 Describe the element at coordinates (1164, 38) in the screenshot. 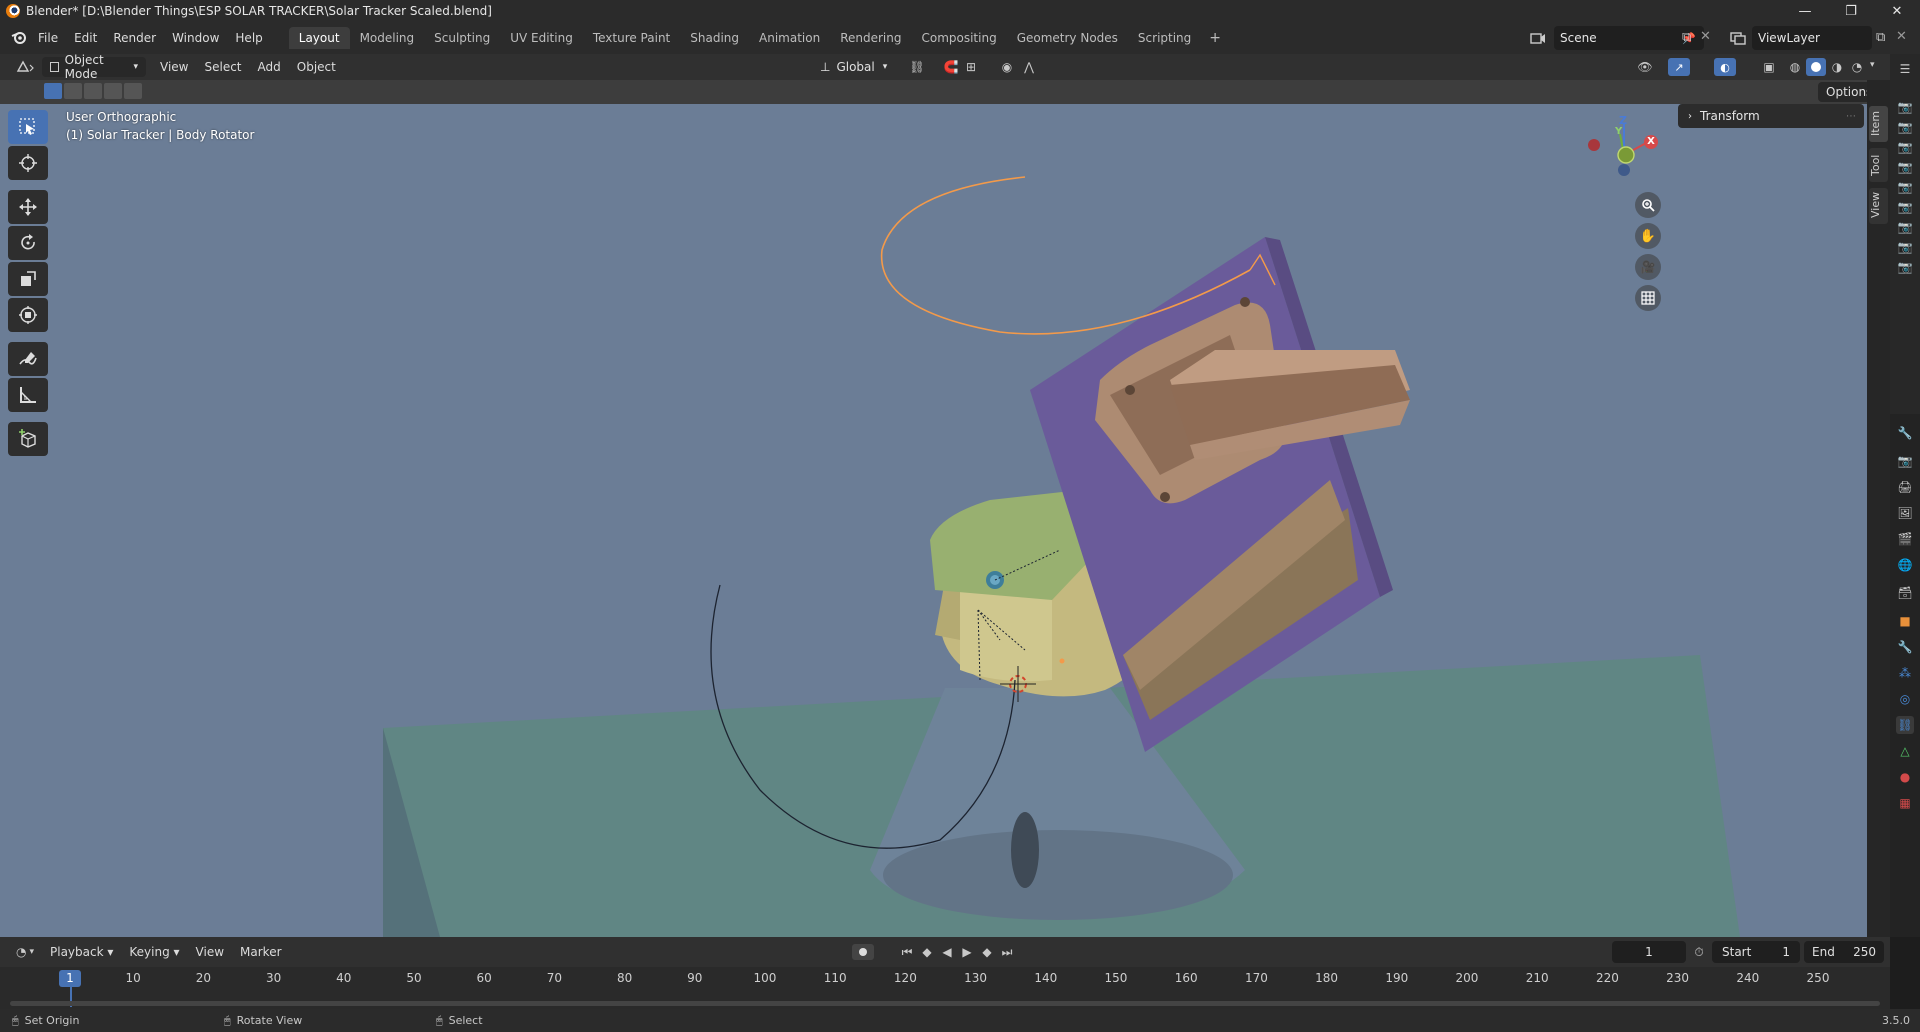

I see `tab-scripting: Scripting` at that location.